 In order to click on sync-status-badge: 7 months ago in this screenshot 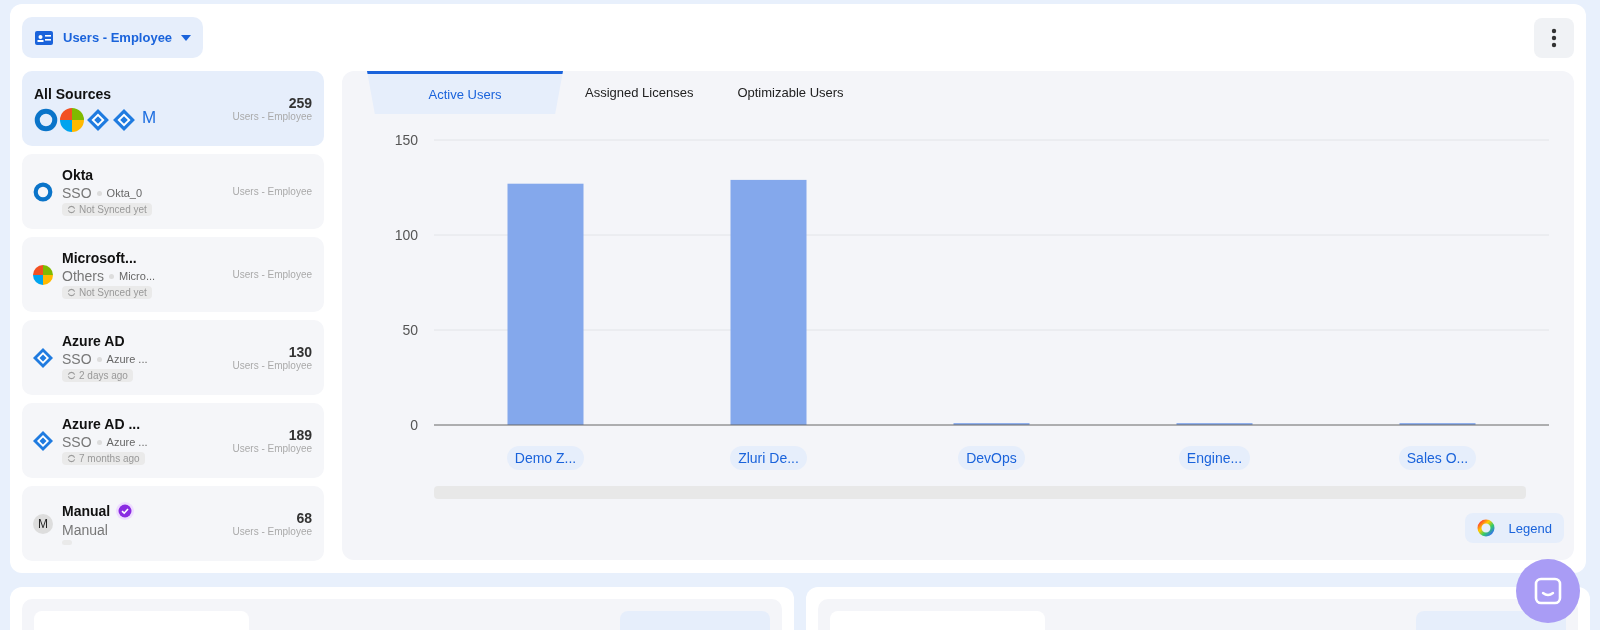, I will do `click(103, 458)`.